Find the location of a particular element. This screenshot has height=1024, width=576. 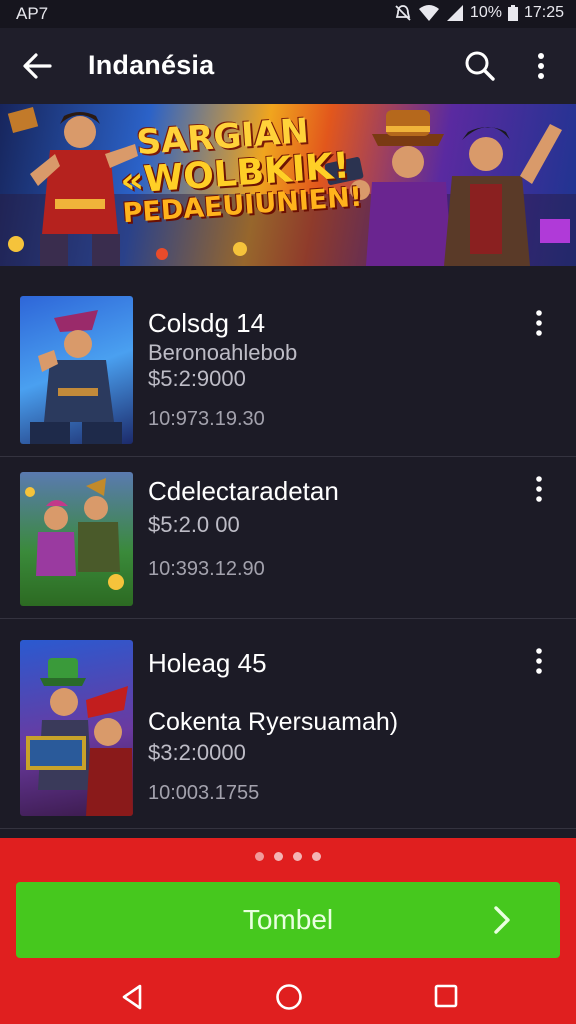

circle-home-icon is located at coordinates (289, 997).